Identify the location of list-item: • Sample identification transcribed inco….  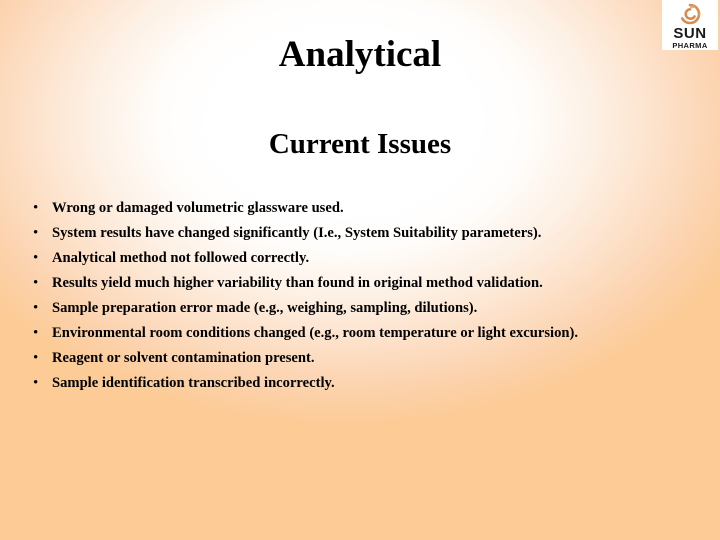
(360, 383).